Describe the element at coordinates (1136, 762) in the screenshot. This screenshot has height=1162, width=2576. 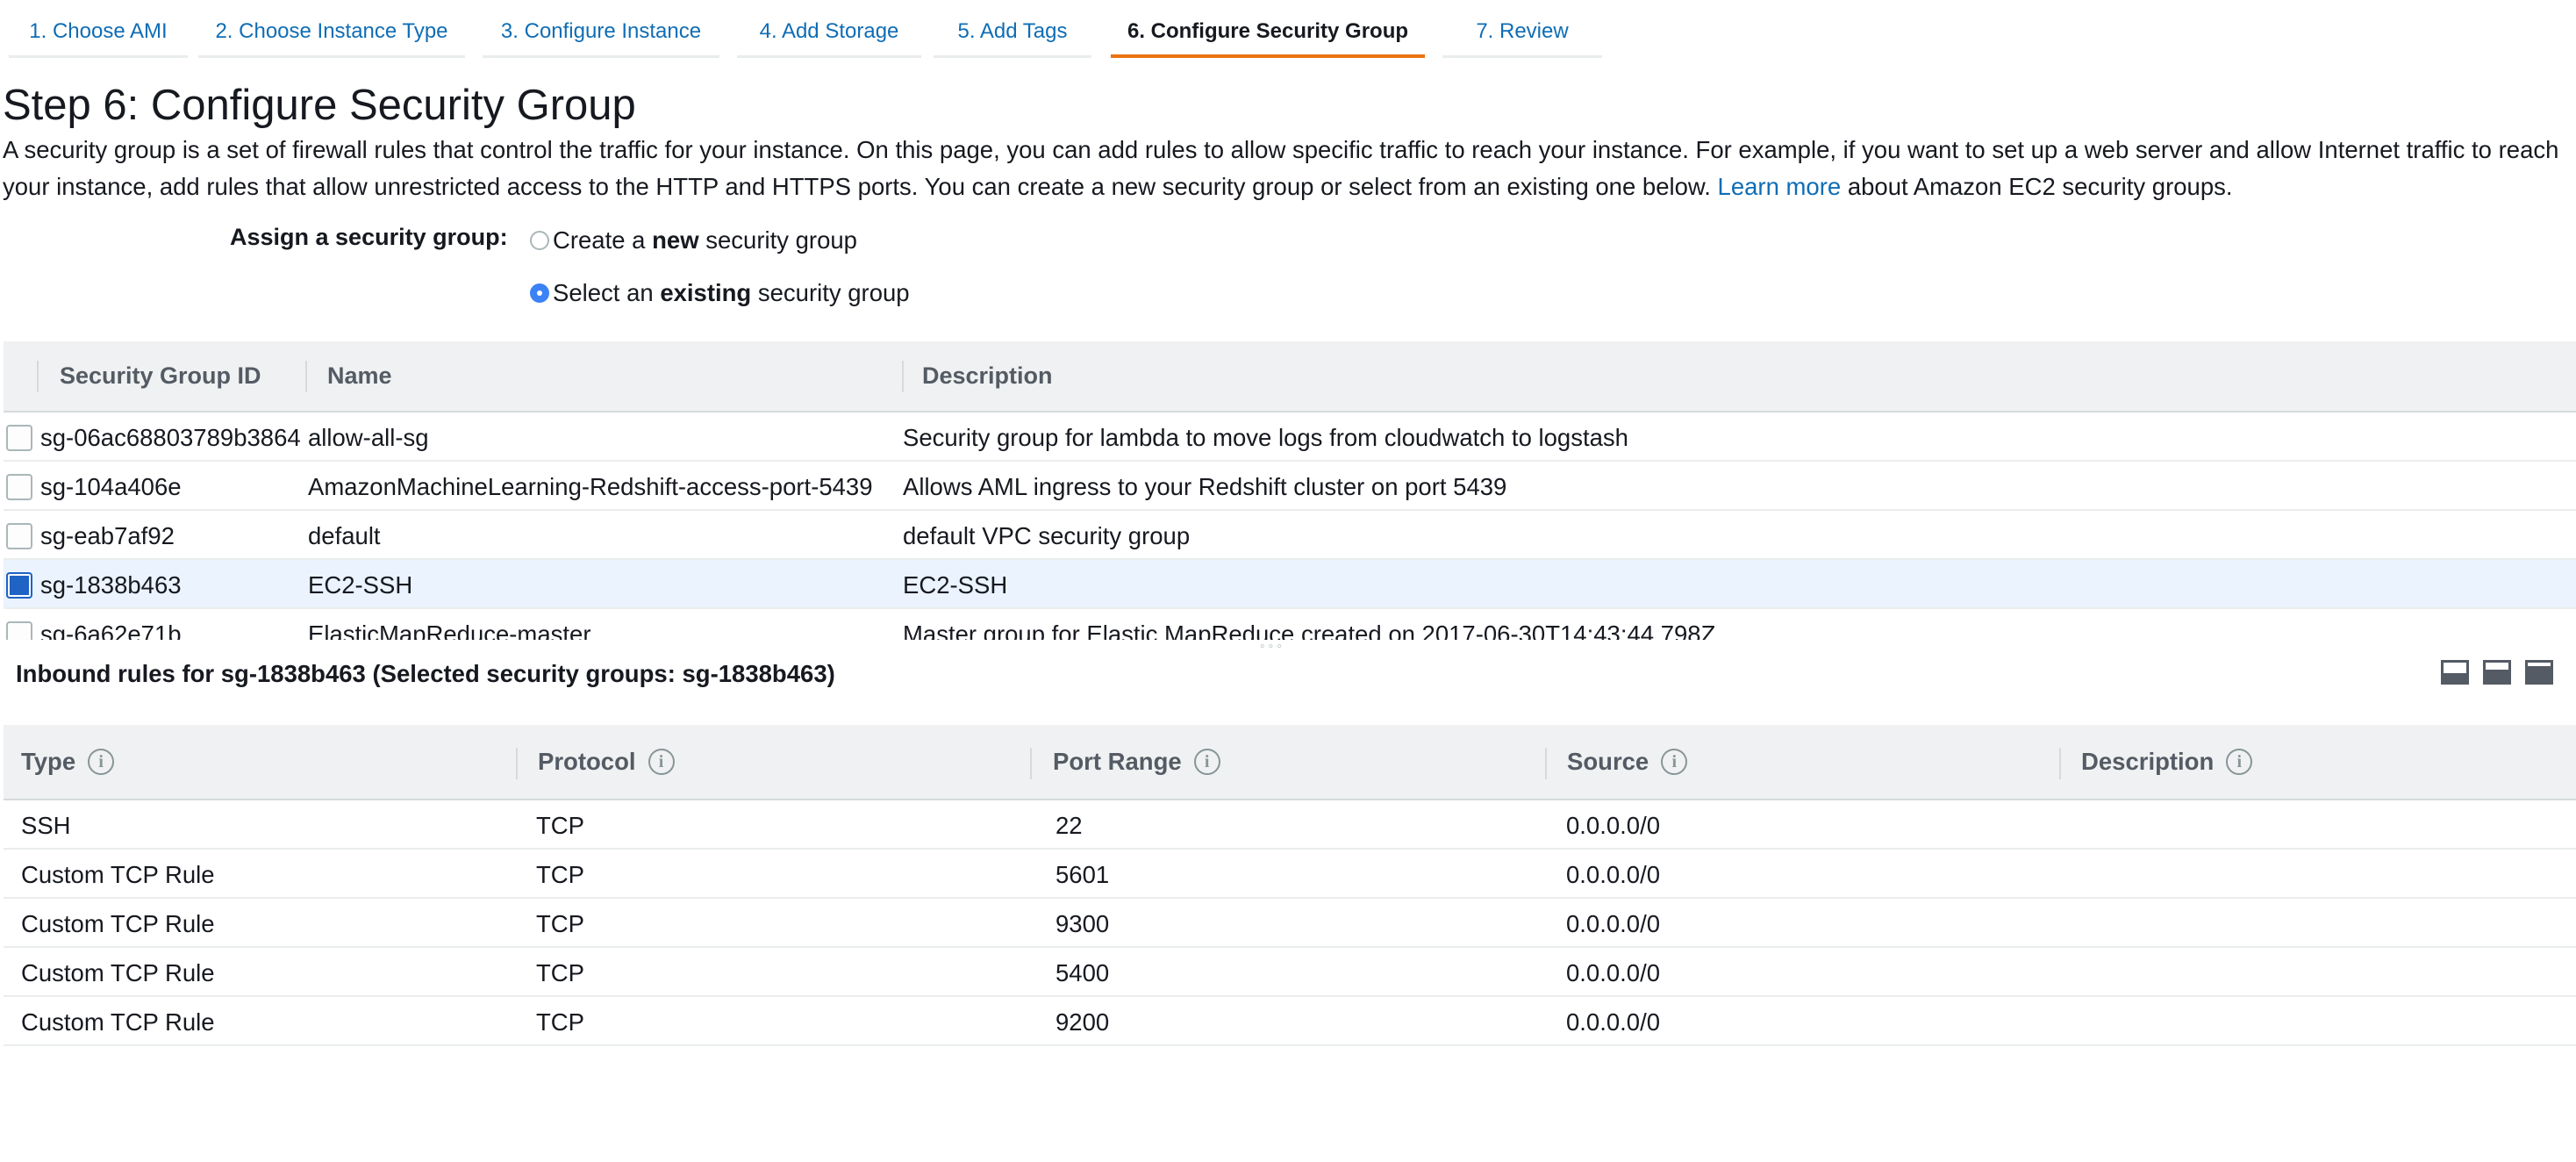
I see `column-header-port-range: Port Range i` at that location.